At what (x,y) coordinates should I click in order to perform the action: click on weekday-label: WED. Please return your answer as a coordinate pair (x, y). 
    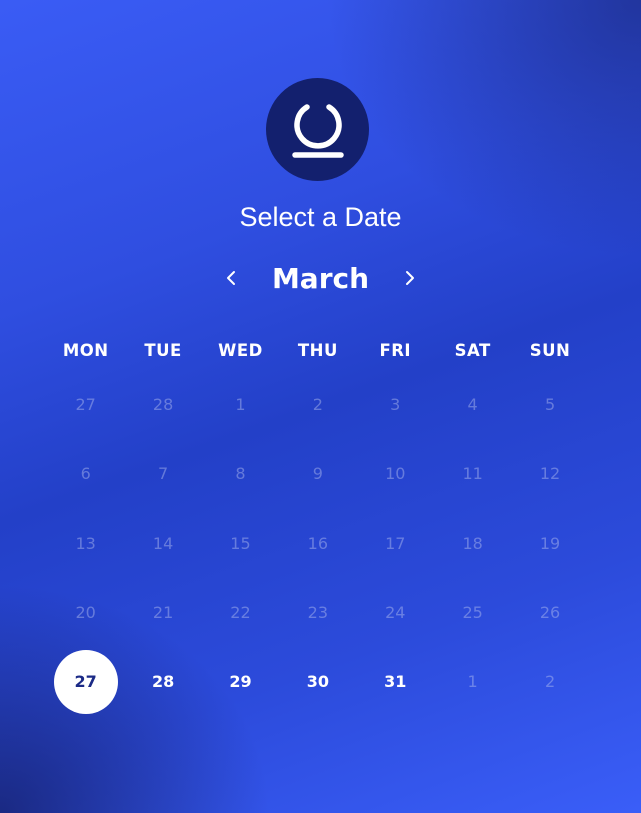
    Looking at the image, I should click on (240, 350).